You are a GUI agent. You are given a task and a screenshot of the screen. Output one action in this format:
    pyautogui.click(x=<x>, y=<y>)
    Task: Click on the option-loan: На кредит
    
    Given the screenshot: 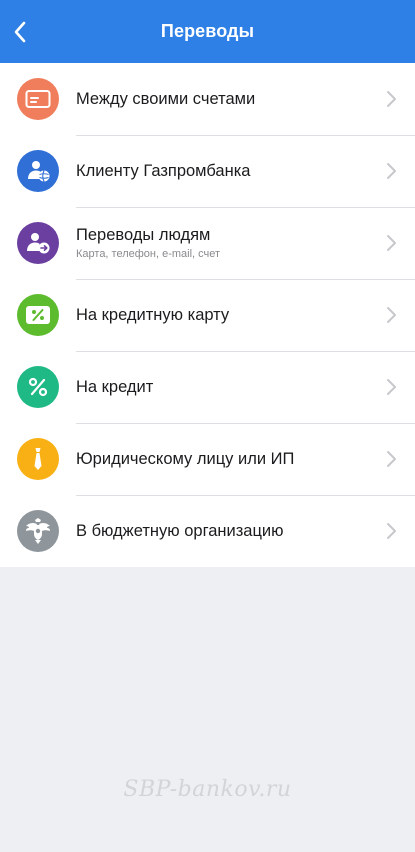 What is the action you would take?
    pyautogui.click(x=207, y=387)
    